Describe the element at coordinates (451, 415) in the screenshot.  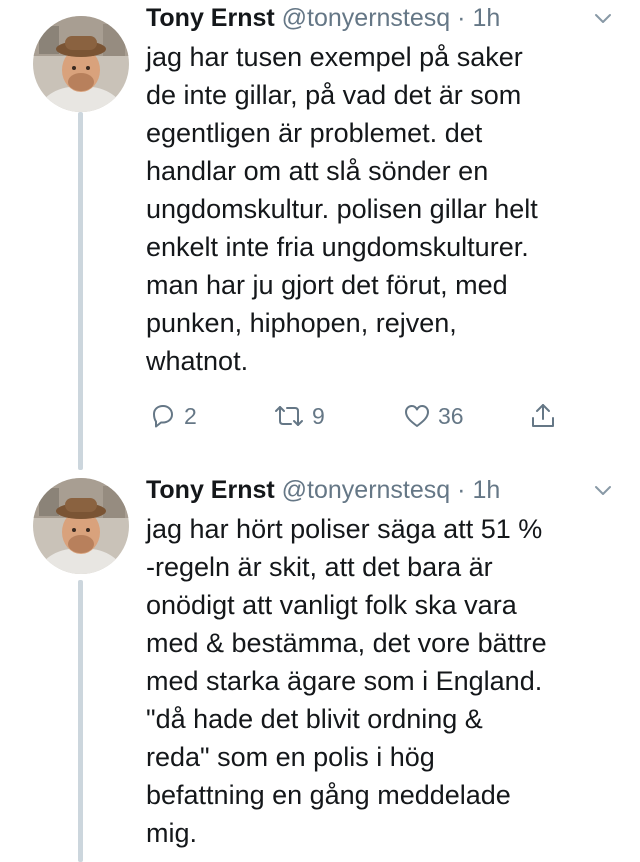
I see `like-count: 36` at that location.